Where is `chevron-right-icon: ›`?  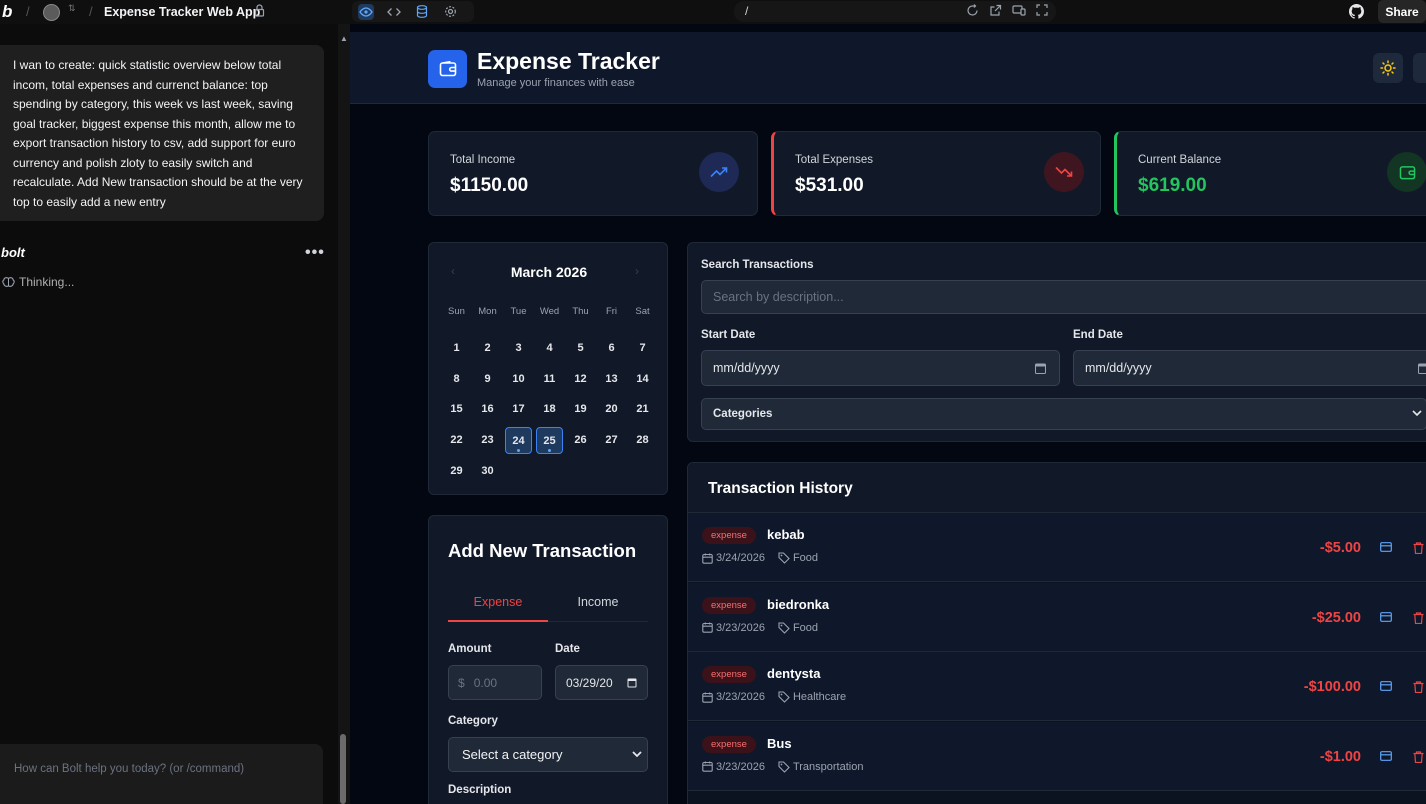
chevron-right-icon: › is located at coordinates (637, 271).